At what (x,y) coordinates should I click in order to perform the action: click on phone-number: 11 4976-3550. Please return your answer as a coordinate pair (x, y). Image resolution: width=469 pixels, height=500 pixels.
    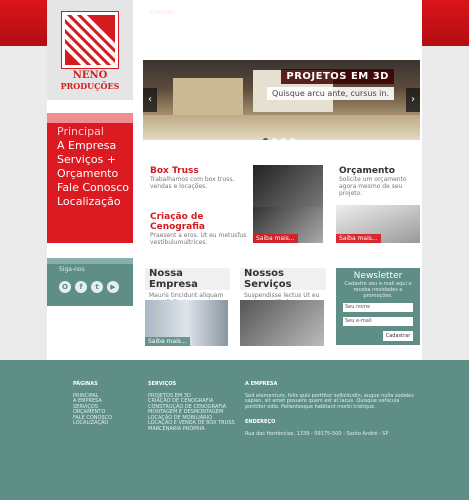
    Looking at the image, I should click on (210, 25).